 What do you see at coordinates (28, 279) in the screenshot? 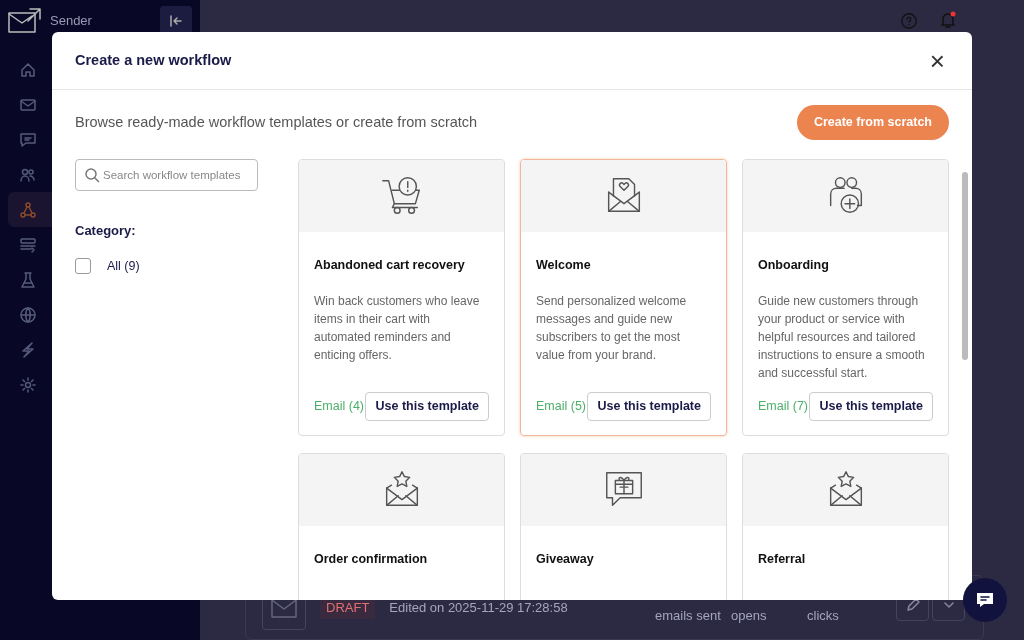
I see `flask-icon` at bounding box center [28, 279].